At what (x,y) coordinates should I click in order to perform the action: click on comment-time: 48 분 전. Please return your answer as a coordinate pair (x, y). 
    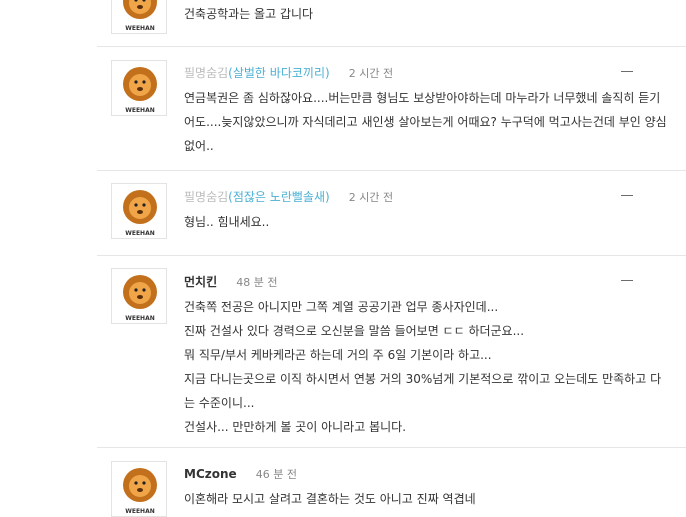
    Looking at the image, I should click on (257, 282).